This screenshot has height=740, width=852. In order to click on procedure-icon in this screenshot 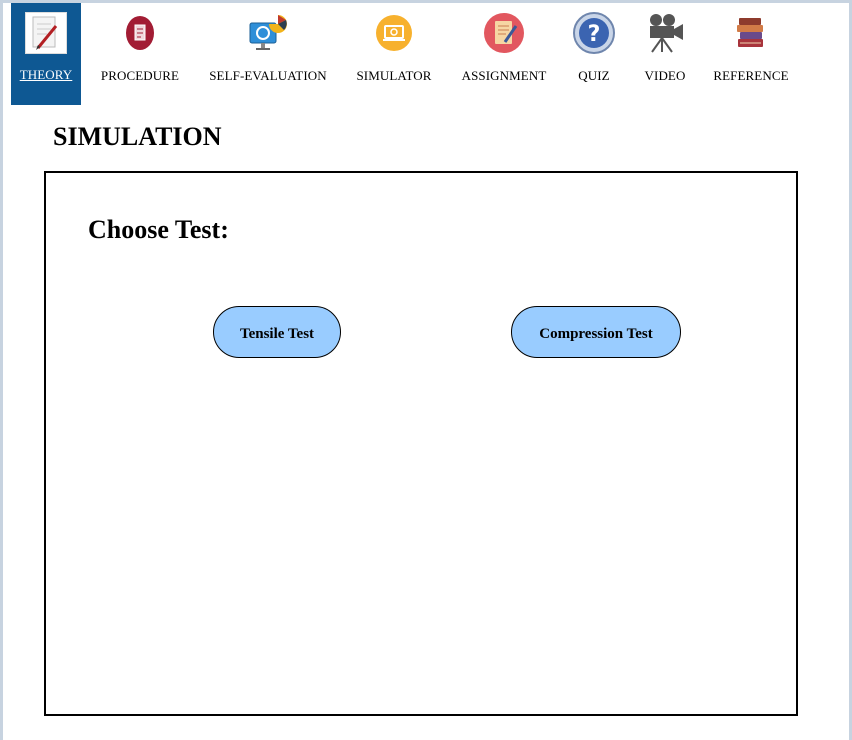, I will do `click(140, 33)`.